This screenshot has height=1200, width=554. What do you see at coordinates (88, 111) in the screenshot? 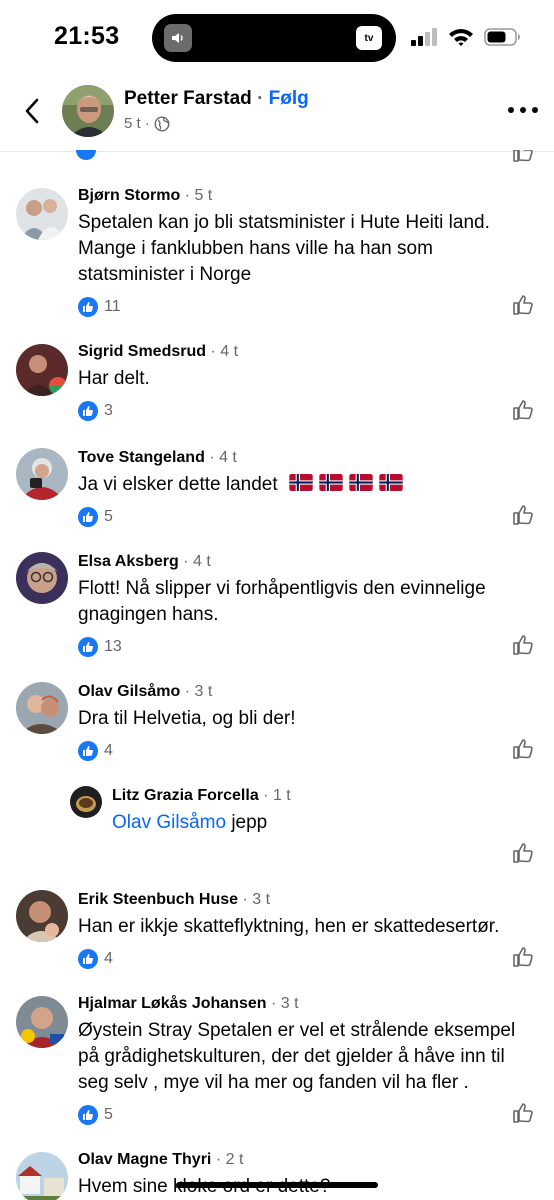
I see `author-avatar` at bounding box center [88, 111].